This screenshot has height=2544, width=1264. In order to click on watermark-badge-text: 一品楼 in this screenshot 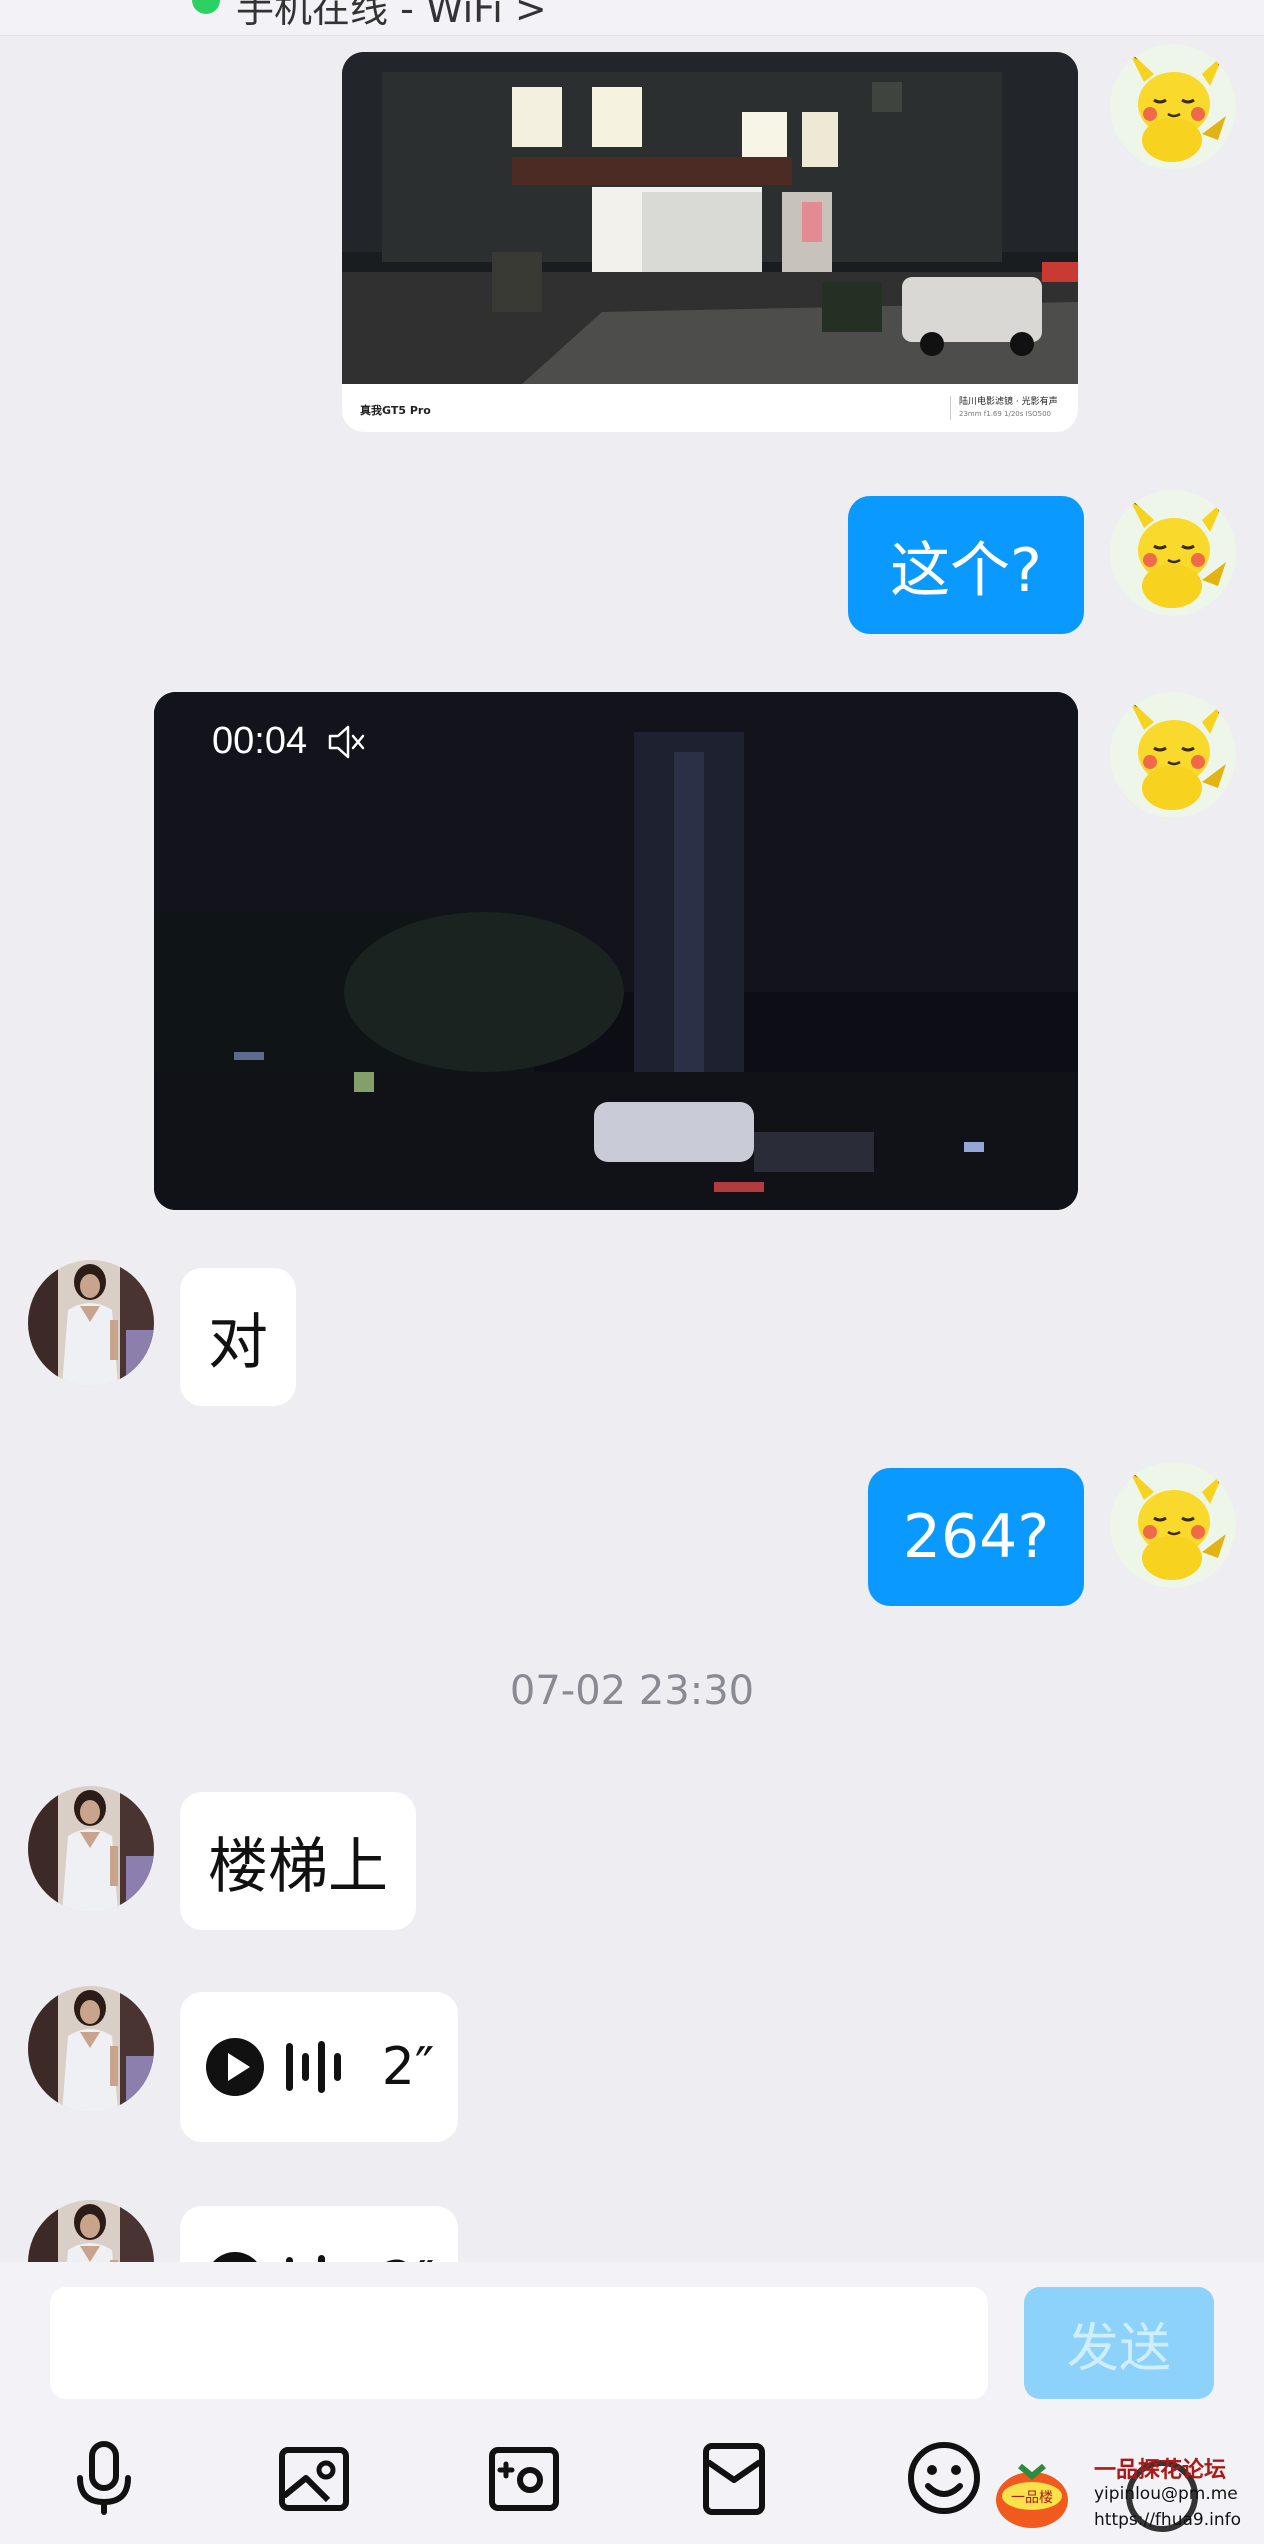, I will do `click(1032, 2498)`.